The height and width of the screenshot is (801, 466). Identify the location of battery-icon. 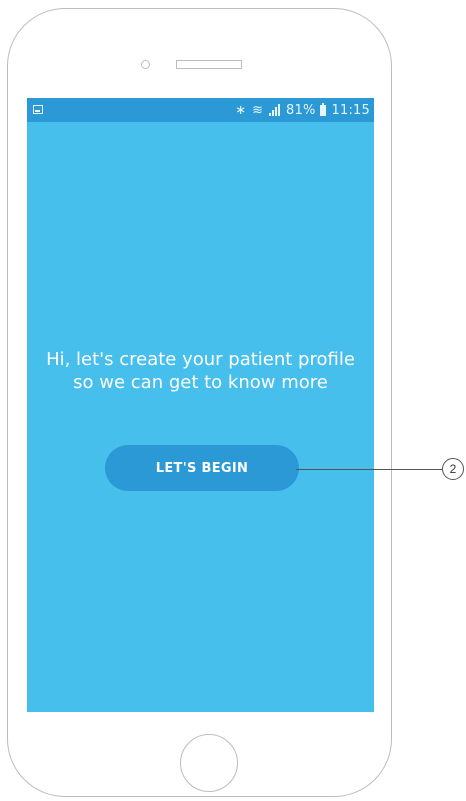
(322, 109).